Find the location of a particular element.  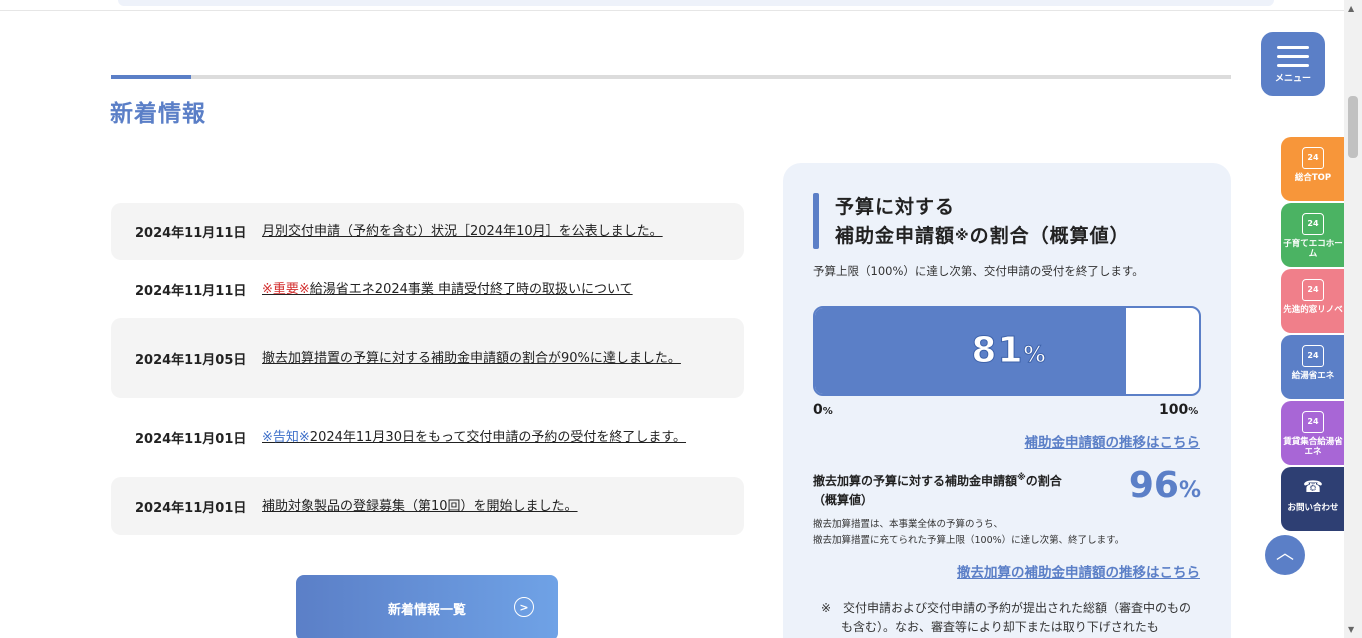

news-link: ※重要※給湯省エネ2024事業 申請受付終了時の取扱いについて is located at coordinates (482, 289).